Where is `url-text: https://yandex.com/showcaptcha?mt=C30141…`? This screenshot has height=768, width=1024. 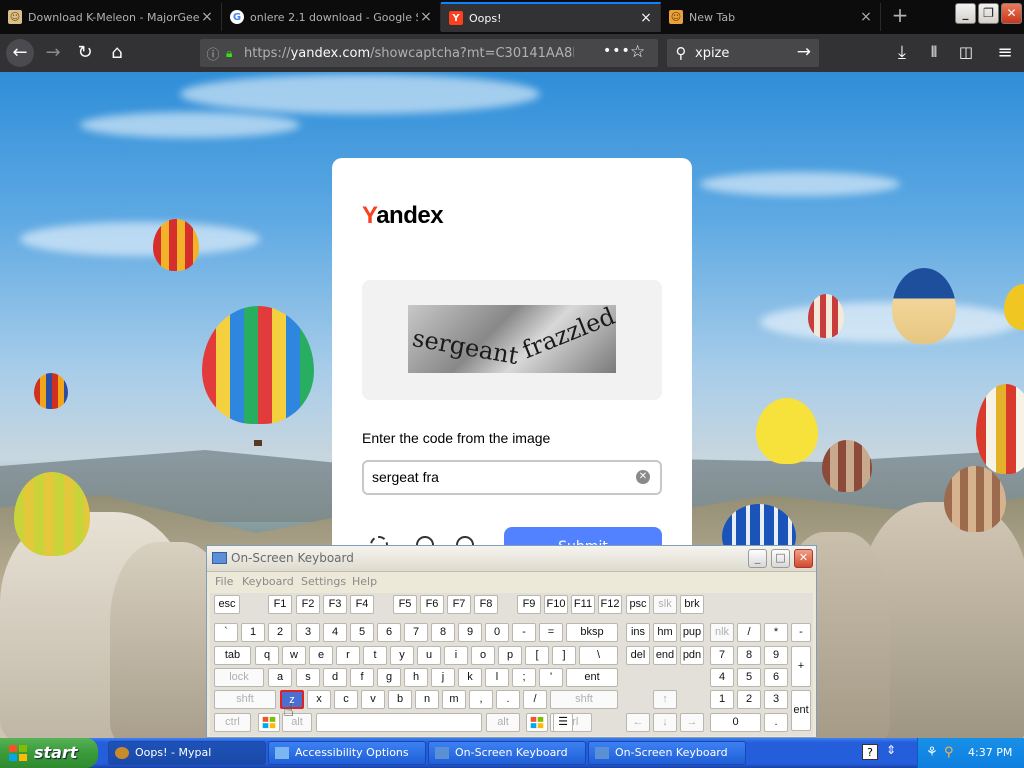 url-text: https://yandex.com/showcaptcha?mt=C30141… is located at coordinates (409, 53).